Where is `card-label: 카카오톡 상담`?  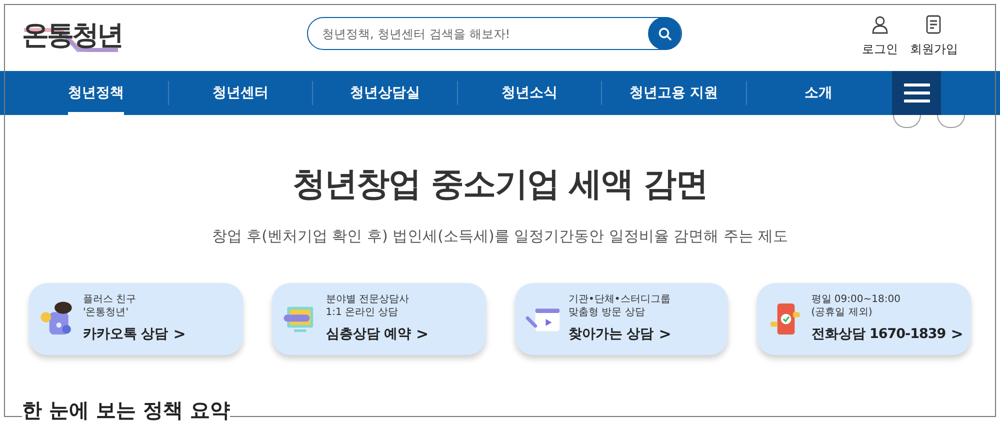 card-label: 카카오톡 상담 is located at coordinates (125, 334).